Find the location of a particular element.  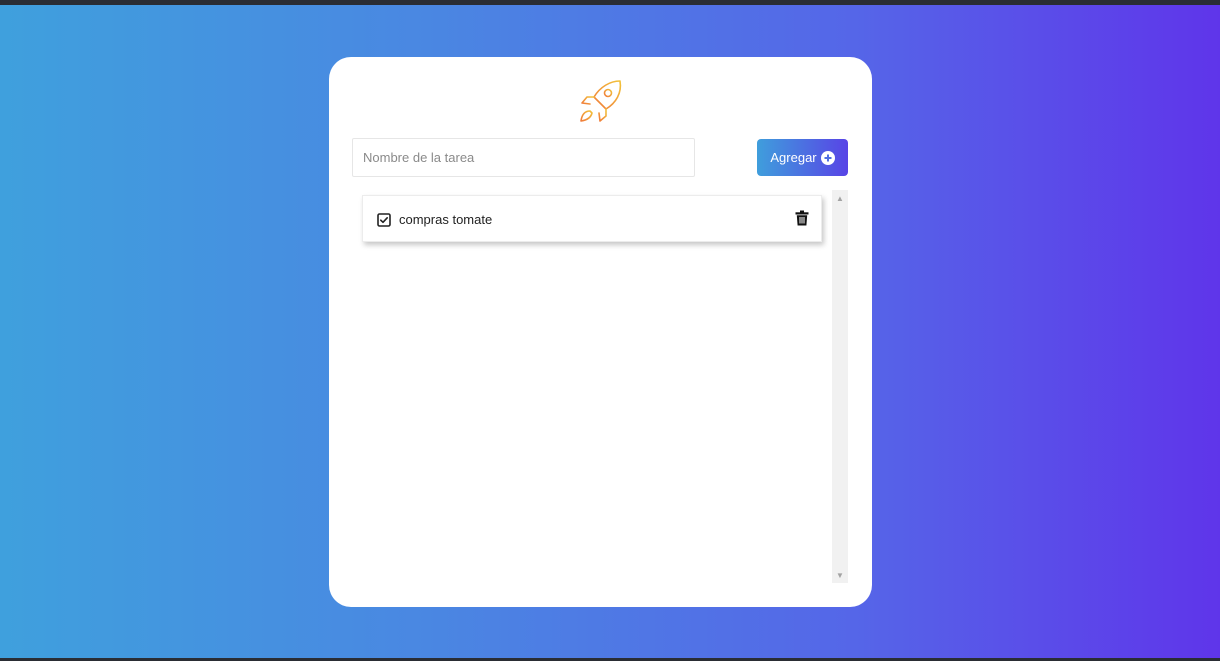

task-label: compras tomate is located at coordinates (446, 219).